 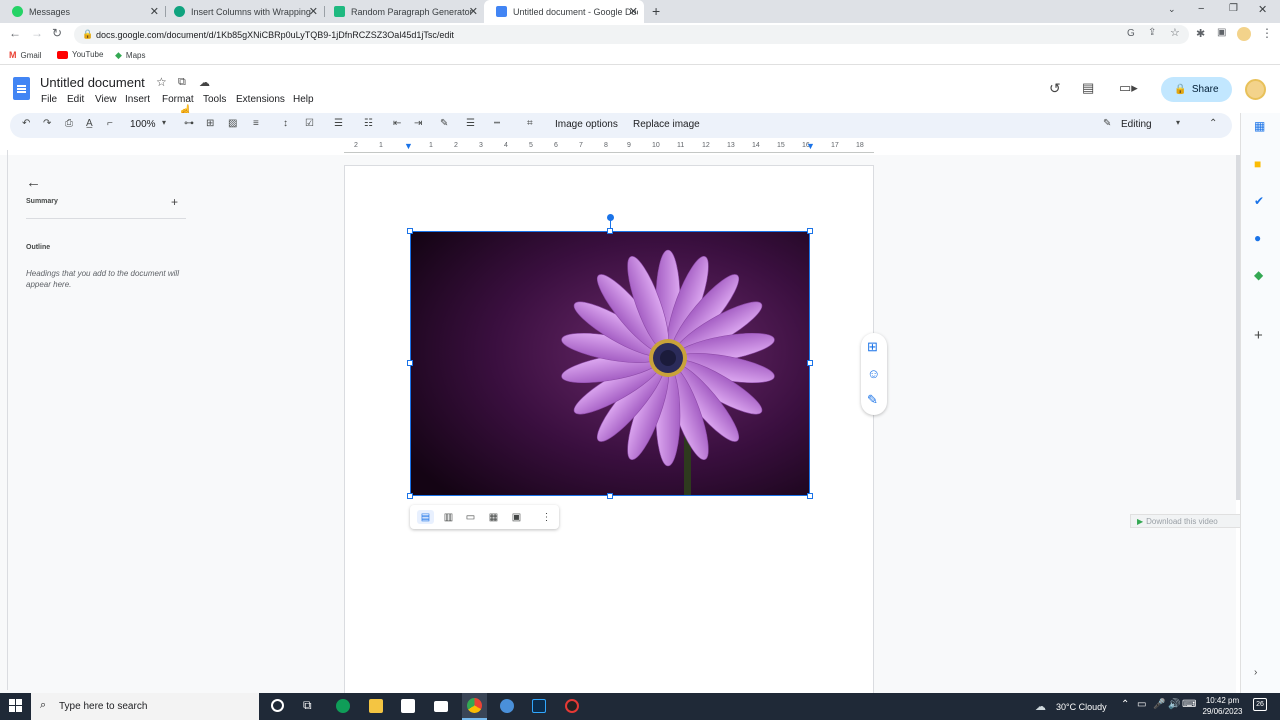 I want to click on insert-link-icon: ⊶, so click(x=189, y=123).